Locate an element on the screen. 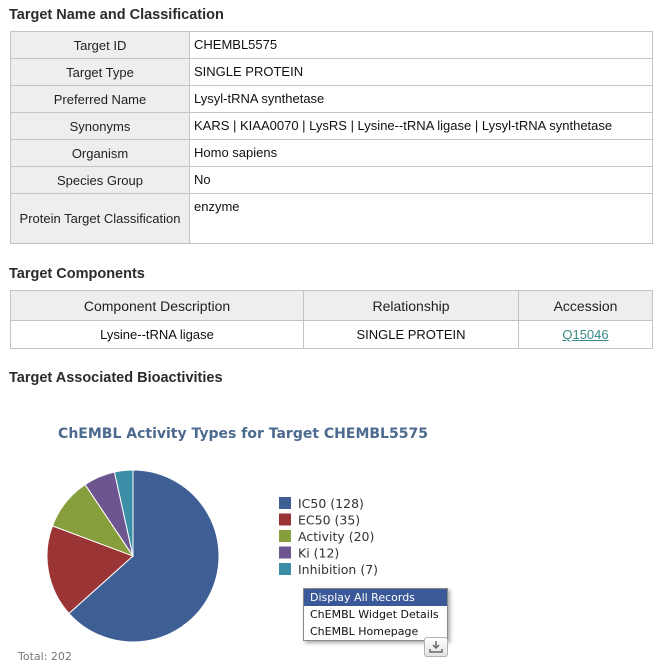  row-label: Preferred Name is located at coordinates (100, 99).